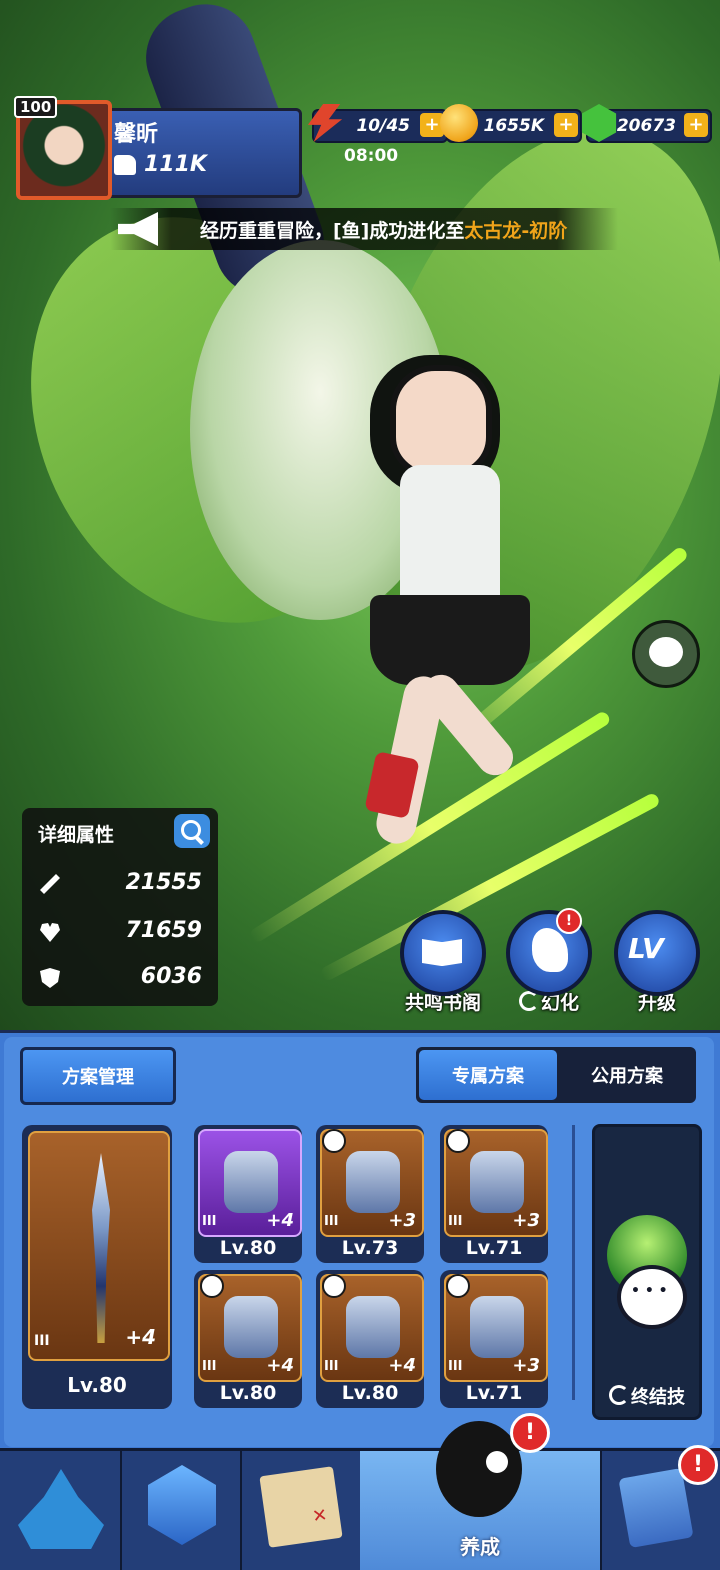 Image resolution: width=720 pixels, height=1570 pixels. What do you see at coordinates (573, 1262) in the screenshot?
I see `panel-divider` at bounding box center [573, 1262].